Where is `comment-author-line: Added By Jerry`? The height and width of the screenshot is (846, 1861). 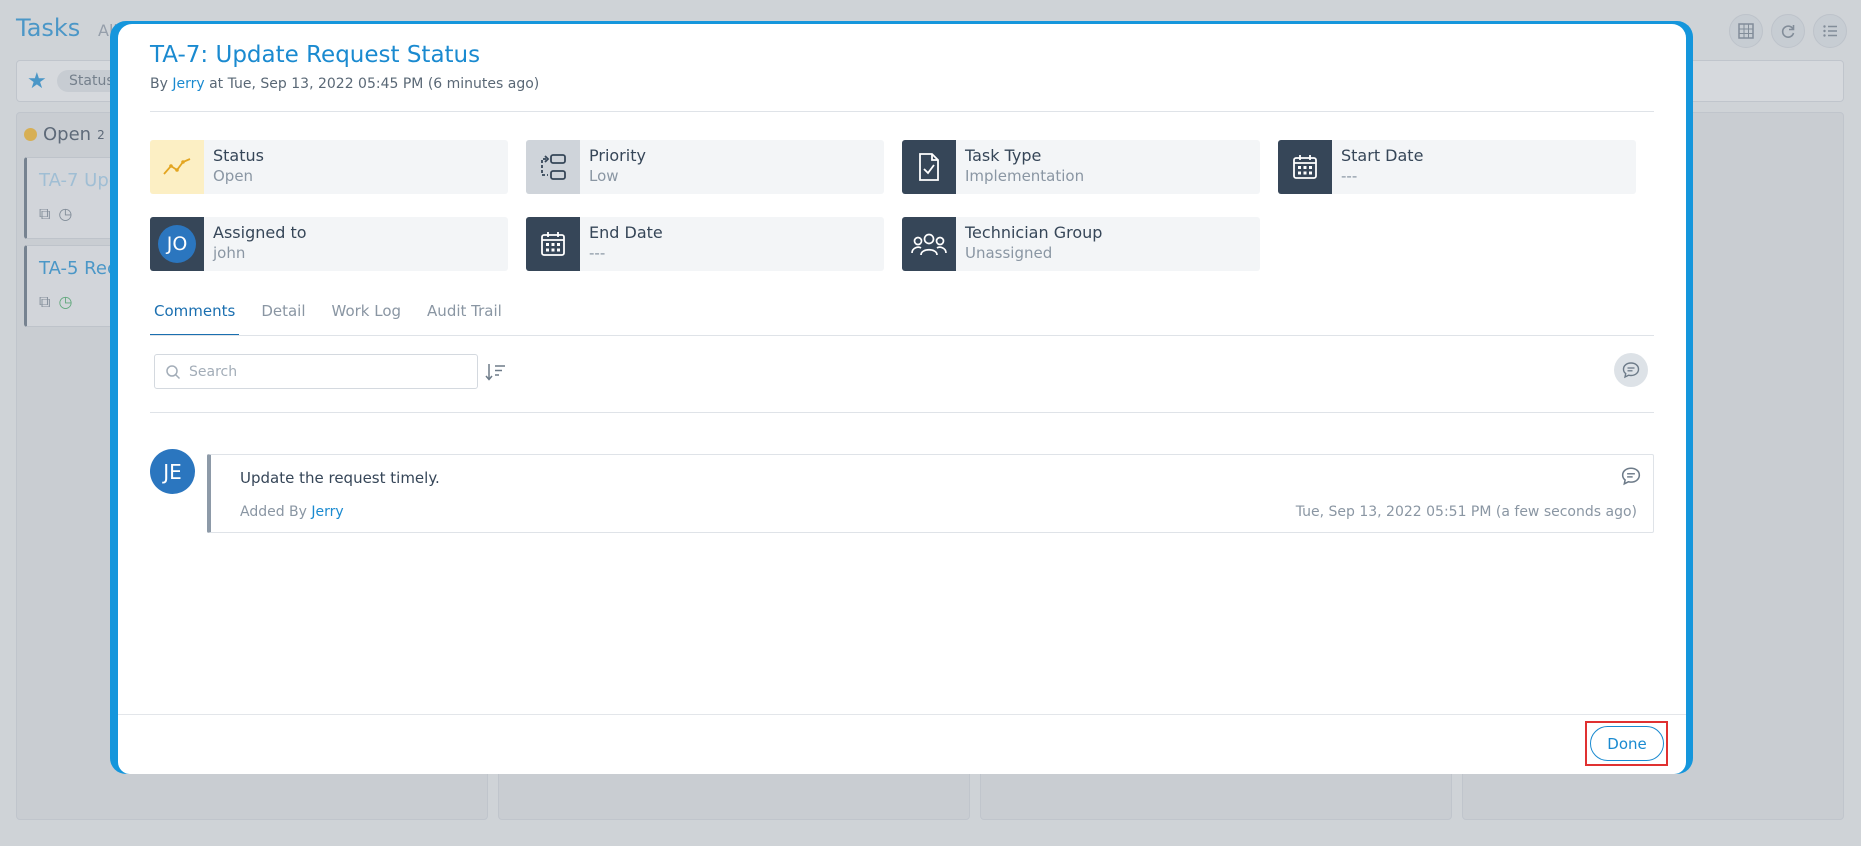
comment-author-line: Added By Jerry is located at coordinates (292, 512).